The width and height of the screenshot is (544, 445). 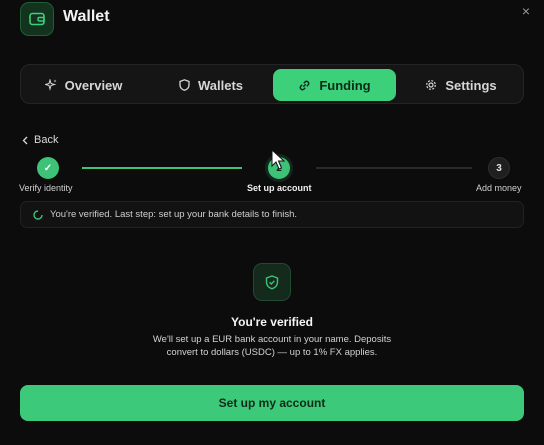 What do you see at coordinates (86, 16) in the screenshot?
I see `app-title: Wallet` at bounding box center [86, 16].